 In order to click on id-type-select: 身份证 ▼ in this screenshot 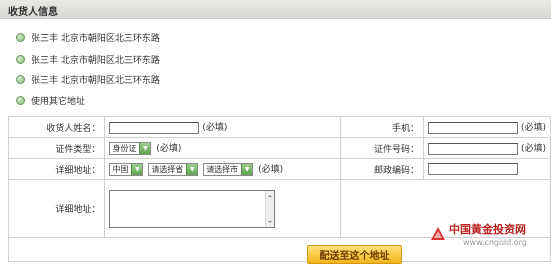, I will do `click(130, 148)`.